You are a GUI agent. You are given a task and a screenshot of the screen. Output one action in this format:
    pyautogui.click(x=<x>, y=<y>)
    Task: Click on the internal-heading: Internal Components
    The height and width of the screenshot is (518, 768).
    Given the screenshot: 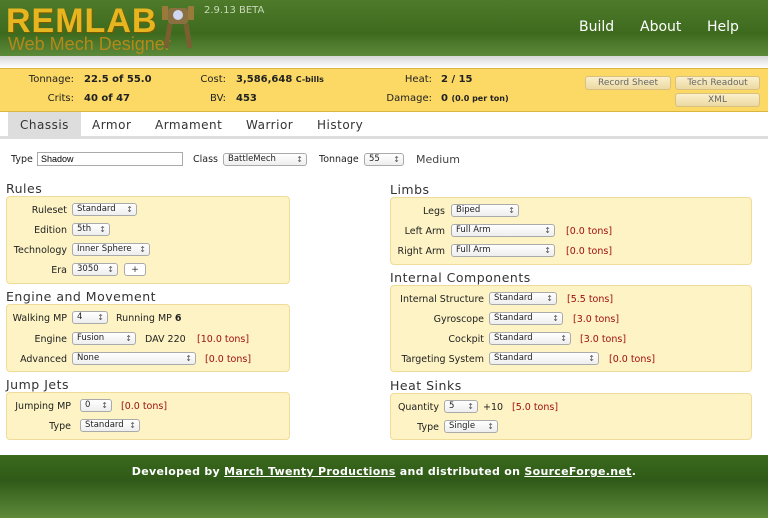 What is the action you would take?
    pyautogui.click(x=460, y=277)
    